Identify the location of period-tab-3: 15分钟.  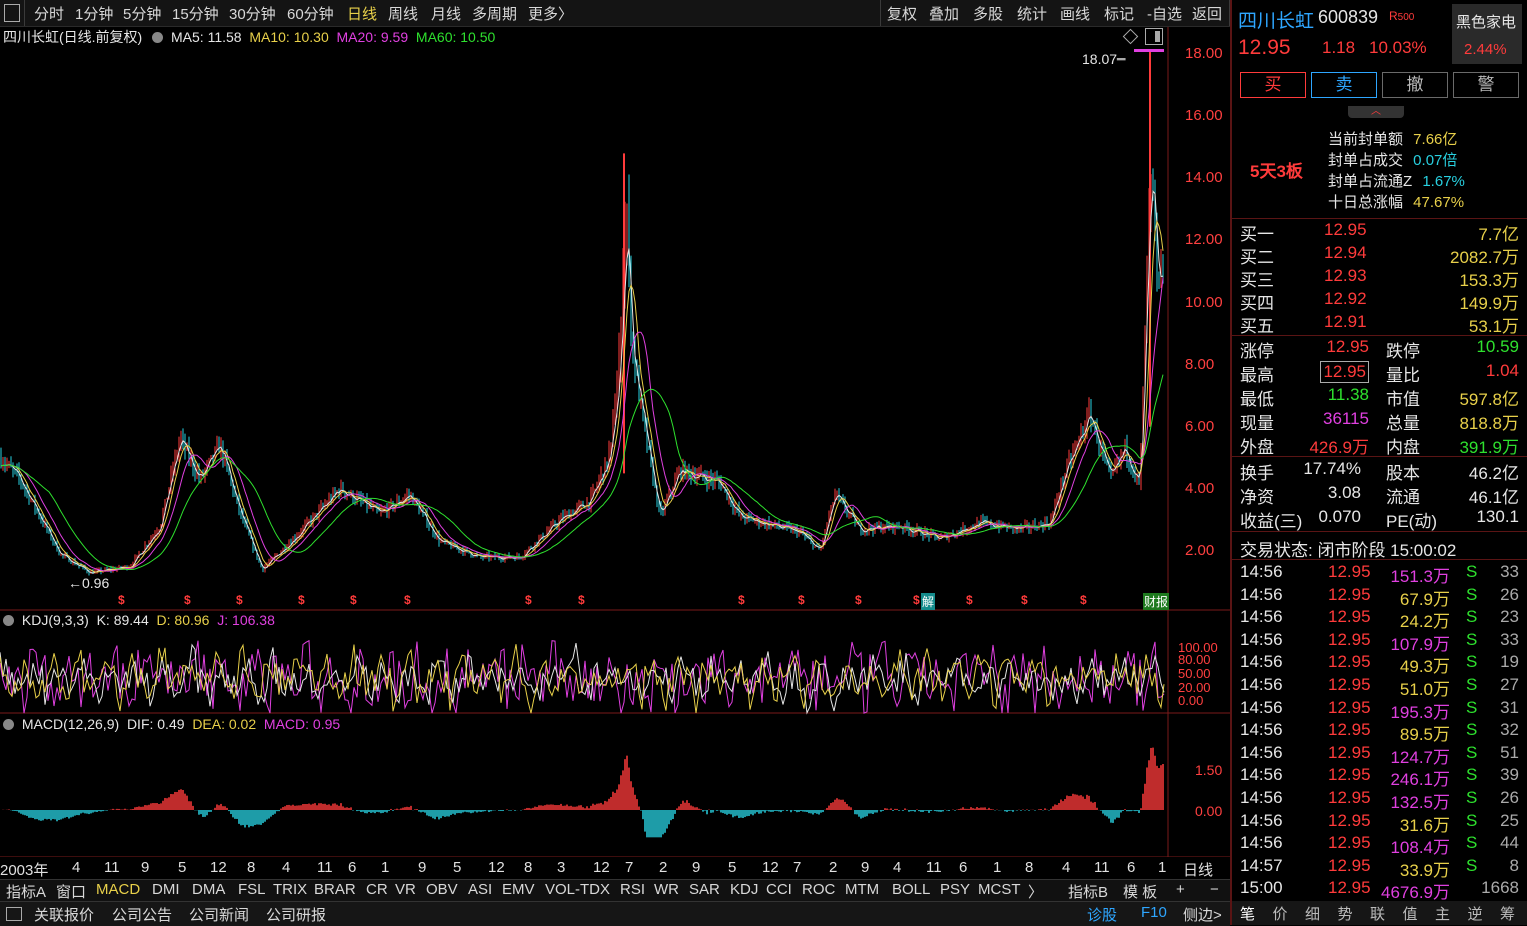
(195, 13).